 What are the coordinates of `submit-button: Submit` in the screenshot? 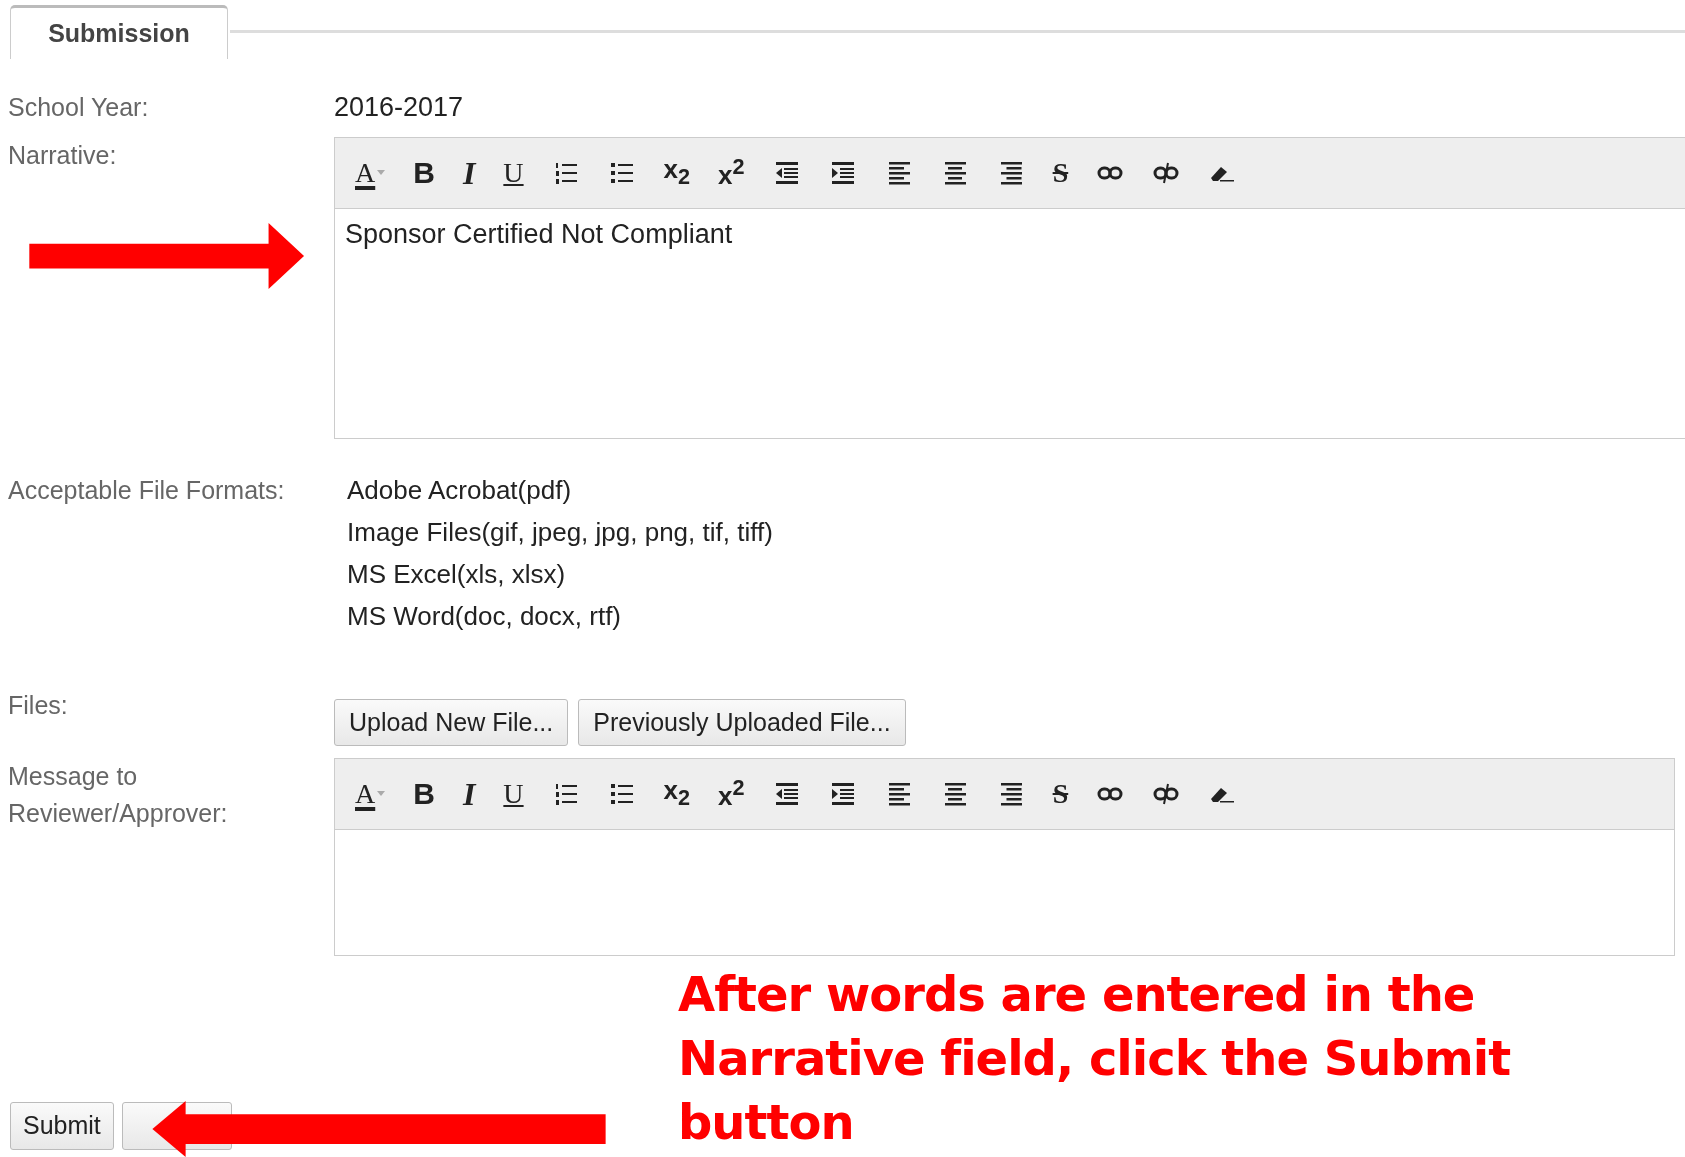 It's located at (62, 1125).